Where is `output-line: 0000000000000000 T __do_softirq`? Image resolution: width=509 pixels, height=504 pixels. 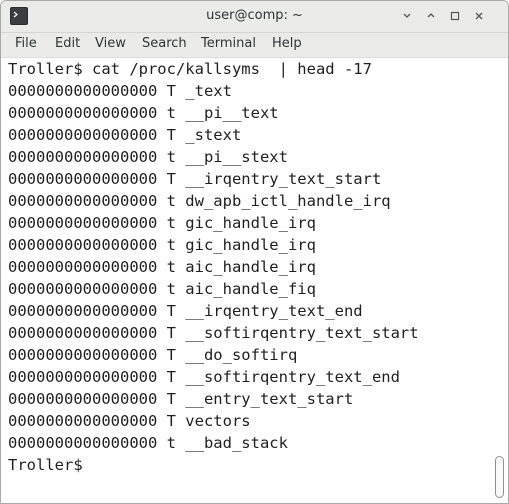
output-line: 0000000000000000 T __do_softirq is located at coordinates (153, 355).